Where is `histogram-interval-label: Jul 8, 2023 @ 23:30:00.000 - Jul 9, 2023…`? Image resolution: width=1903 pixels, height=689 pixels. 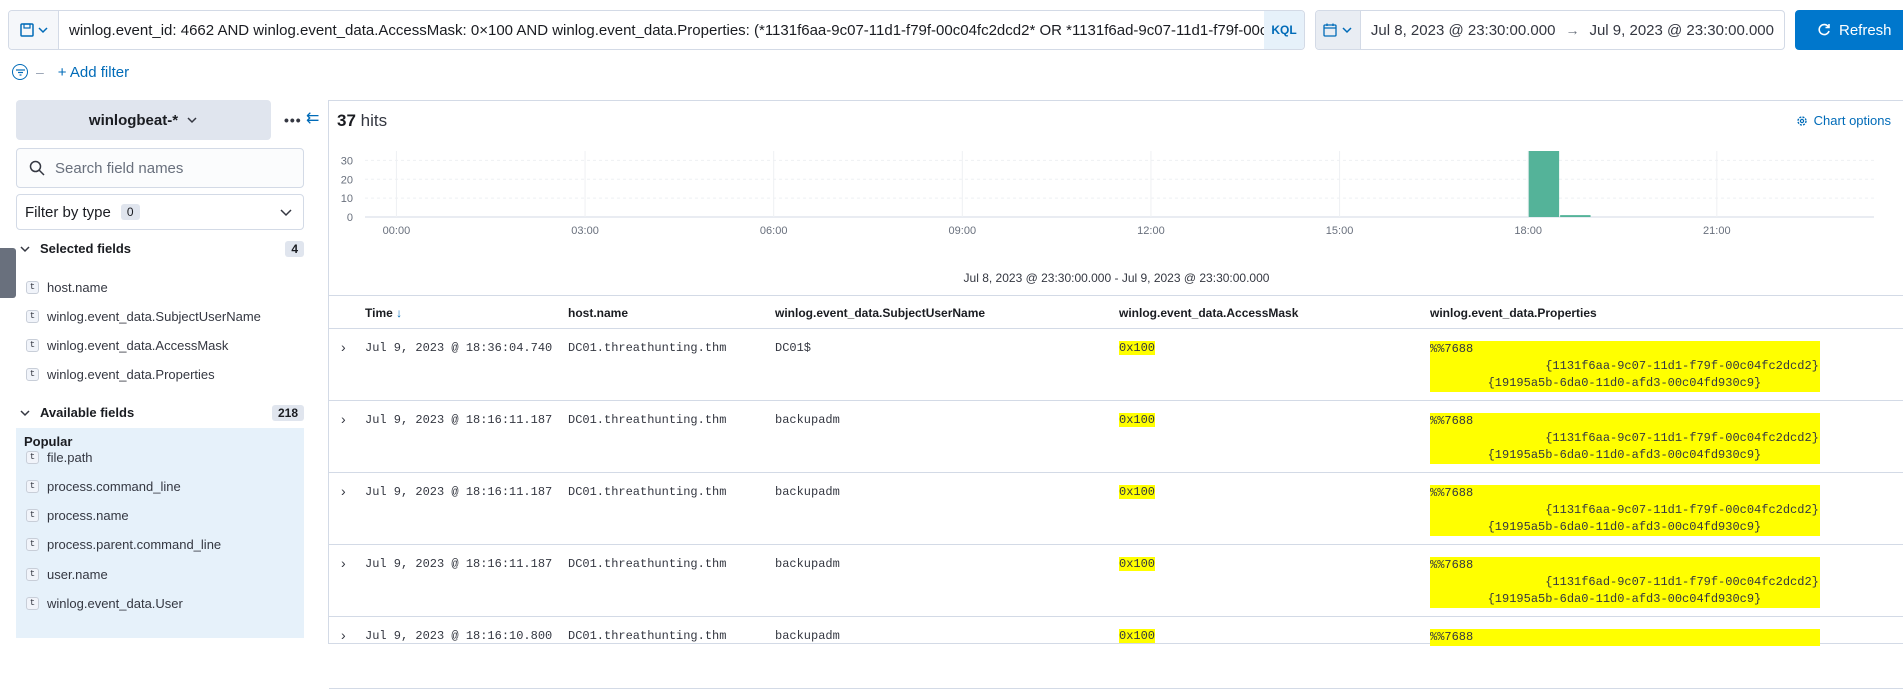 histogram-interval-label: Jul 8, 2023 @ 23:30:00.000 - Jul 9, 2023… is located at coordinates (1116, 278).